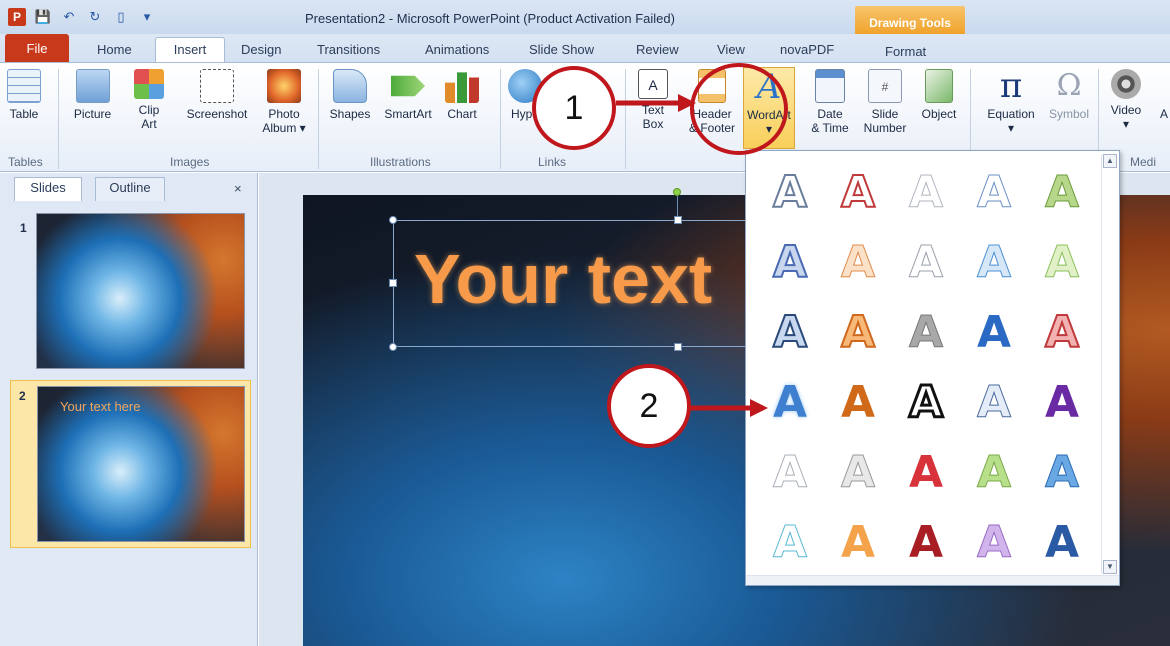  I want to click on tab-outline: Outline, so click(130, 189).